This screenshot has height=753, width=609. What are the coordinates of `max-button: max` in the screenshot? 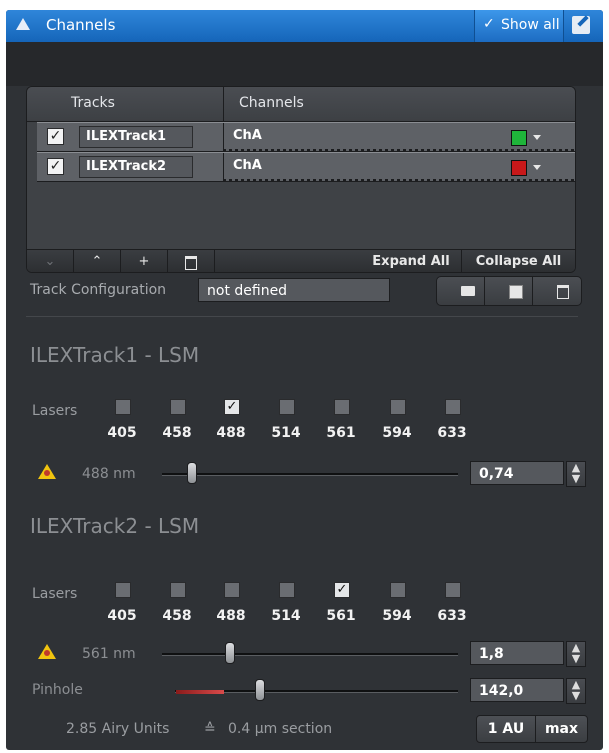 It's located at (561, 729).